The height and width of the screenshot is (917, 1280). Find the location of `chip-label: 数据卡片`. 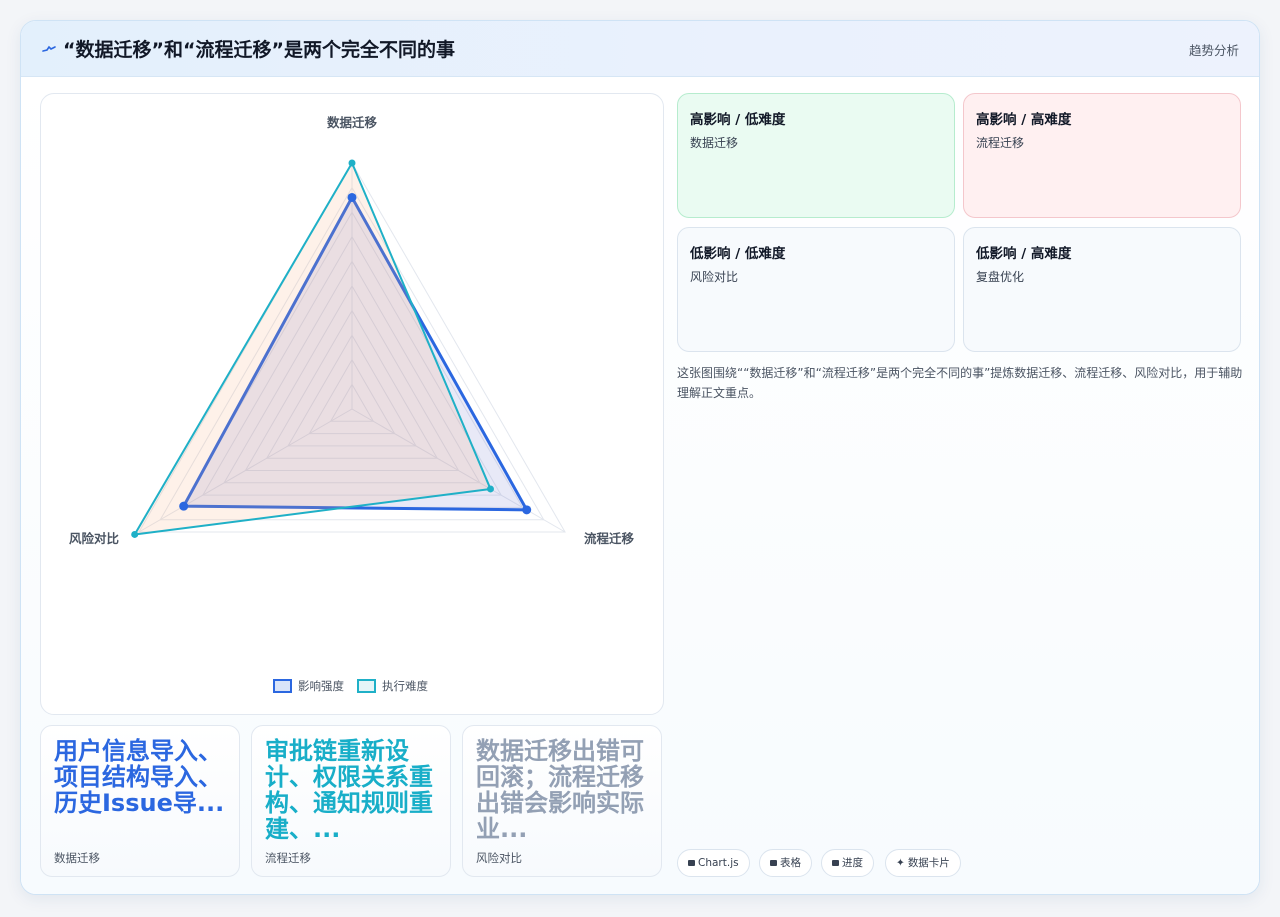

chip-label: 数据卡片 is located at coordinates (928, 863).